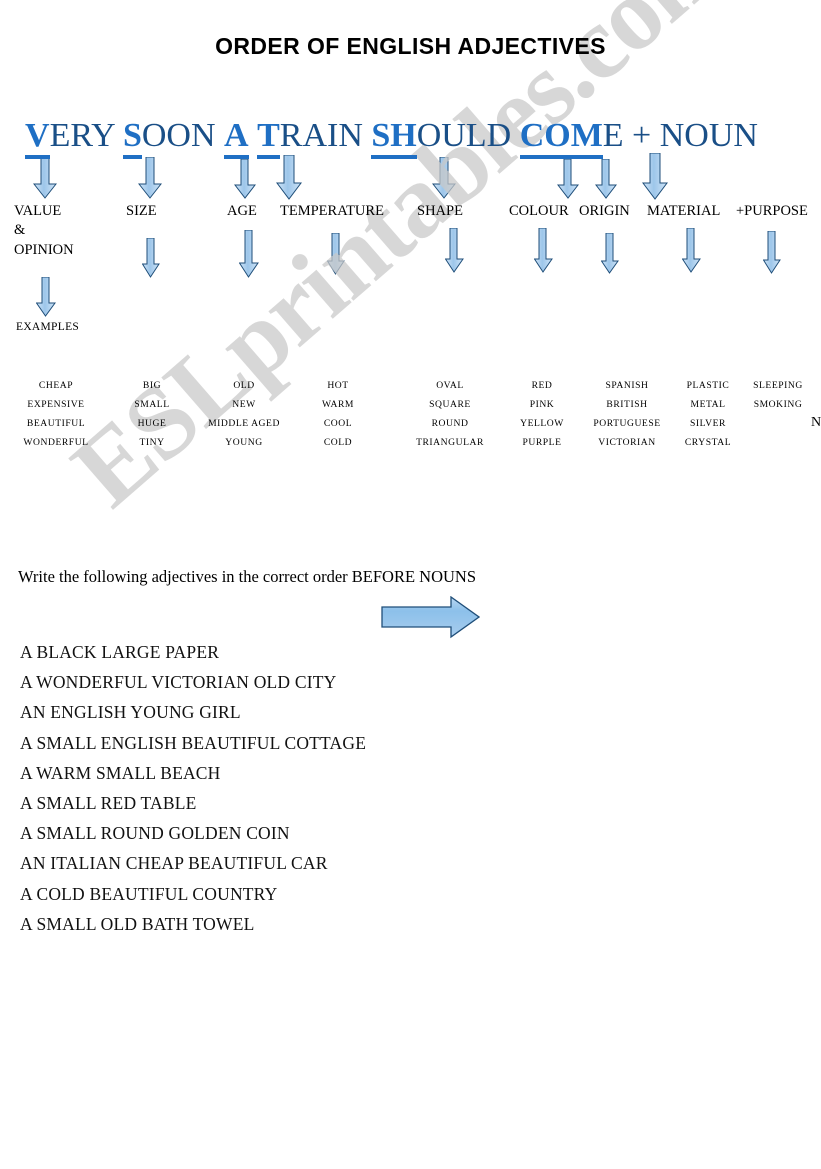  What do you see at coordinates (242, 211) in the screenshot?
I see `category-label-age: AGE` at bounding box center [242, 211].